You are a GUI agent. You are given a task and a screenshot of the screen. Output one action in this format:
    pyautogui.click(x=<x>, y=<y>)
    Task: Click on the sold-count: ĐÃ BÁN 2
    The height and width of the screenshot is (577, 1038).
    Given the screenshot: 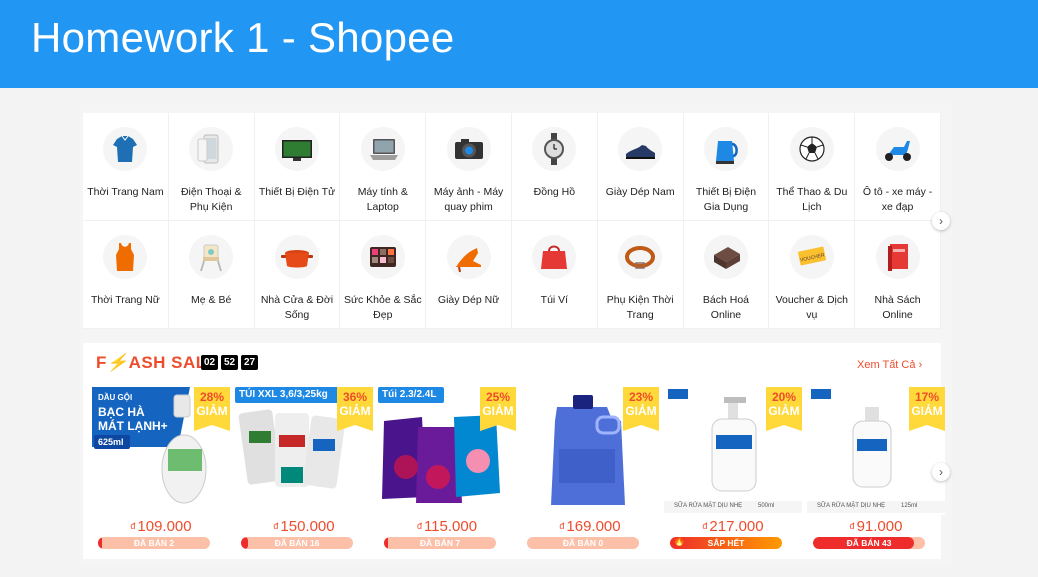 What is the action you would take?
    pyautogui.click(x=154, y=543)
    